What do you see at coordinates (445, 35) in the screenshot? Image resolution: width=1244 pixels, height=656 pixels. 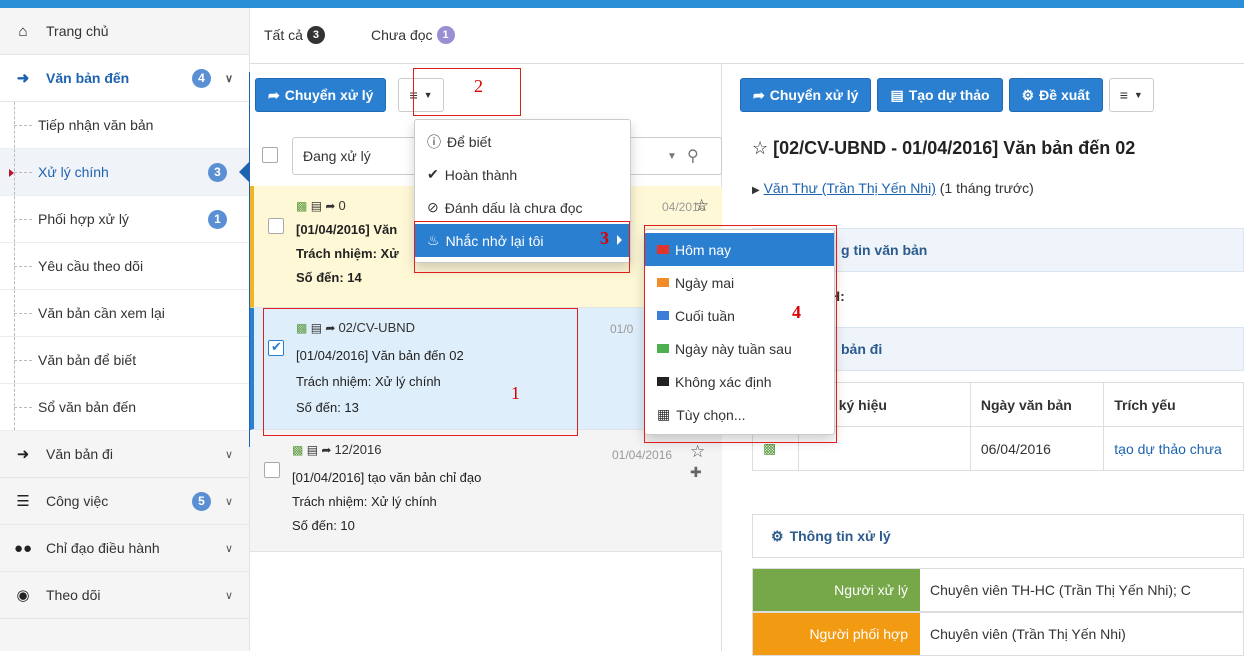 I see `tab-count-badge: 1` at bounding box center [445, 35].